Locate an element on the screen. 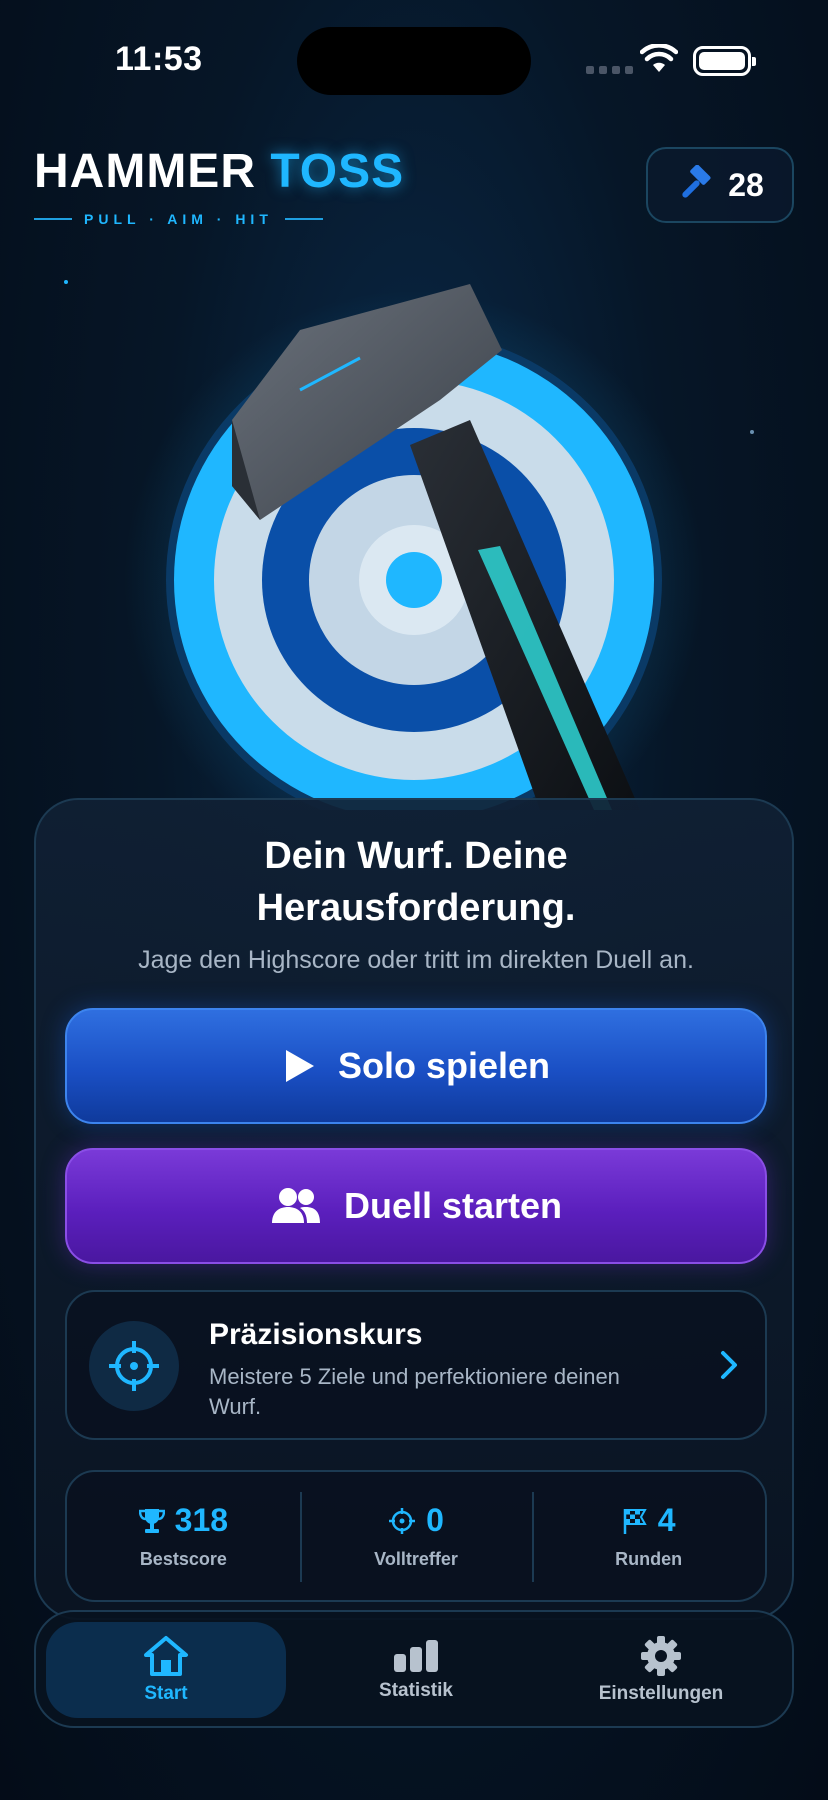  play-icon is located at coordinates (299, 1066).